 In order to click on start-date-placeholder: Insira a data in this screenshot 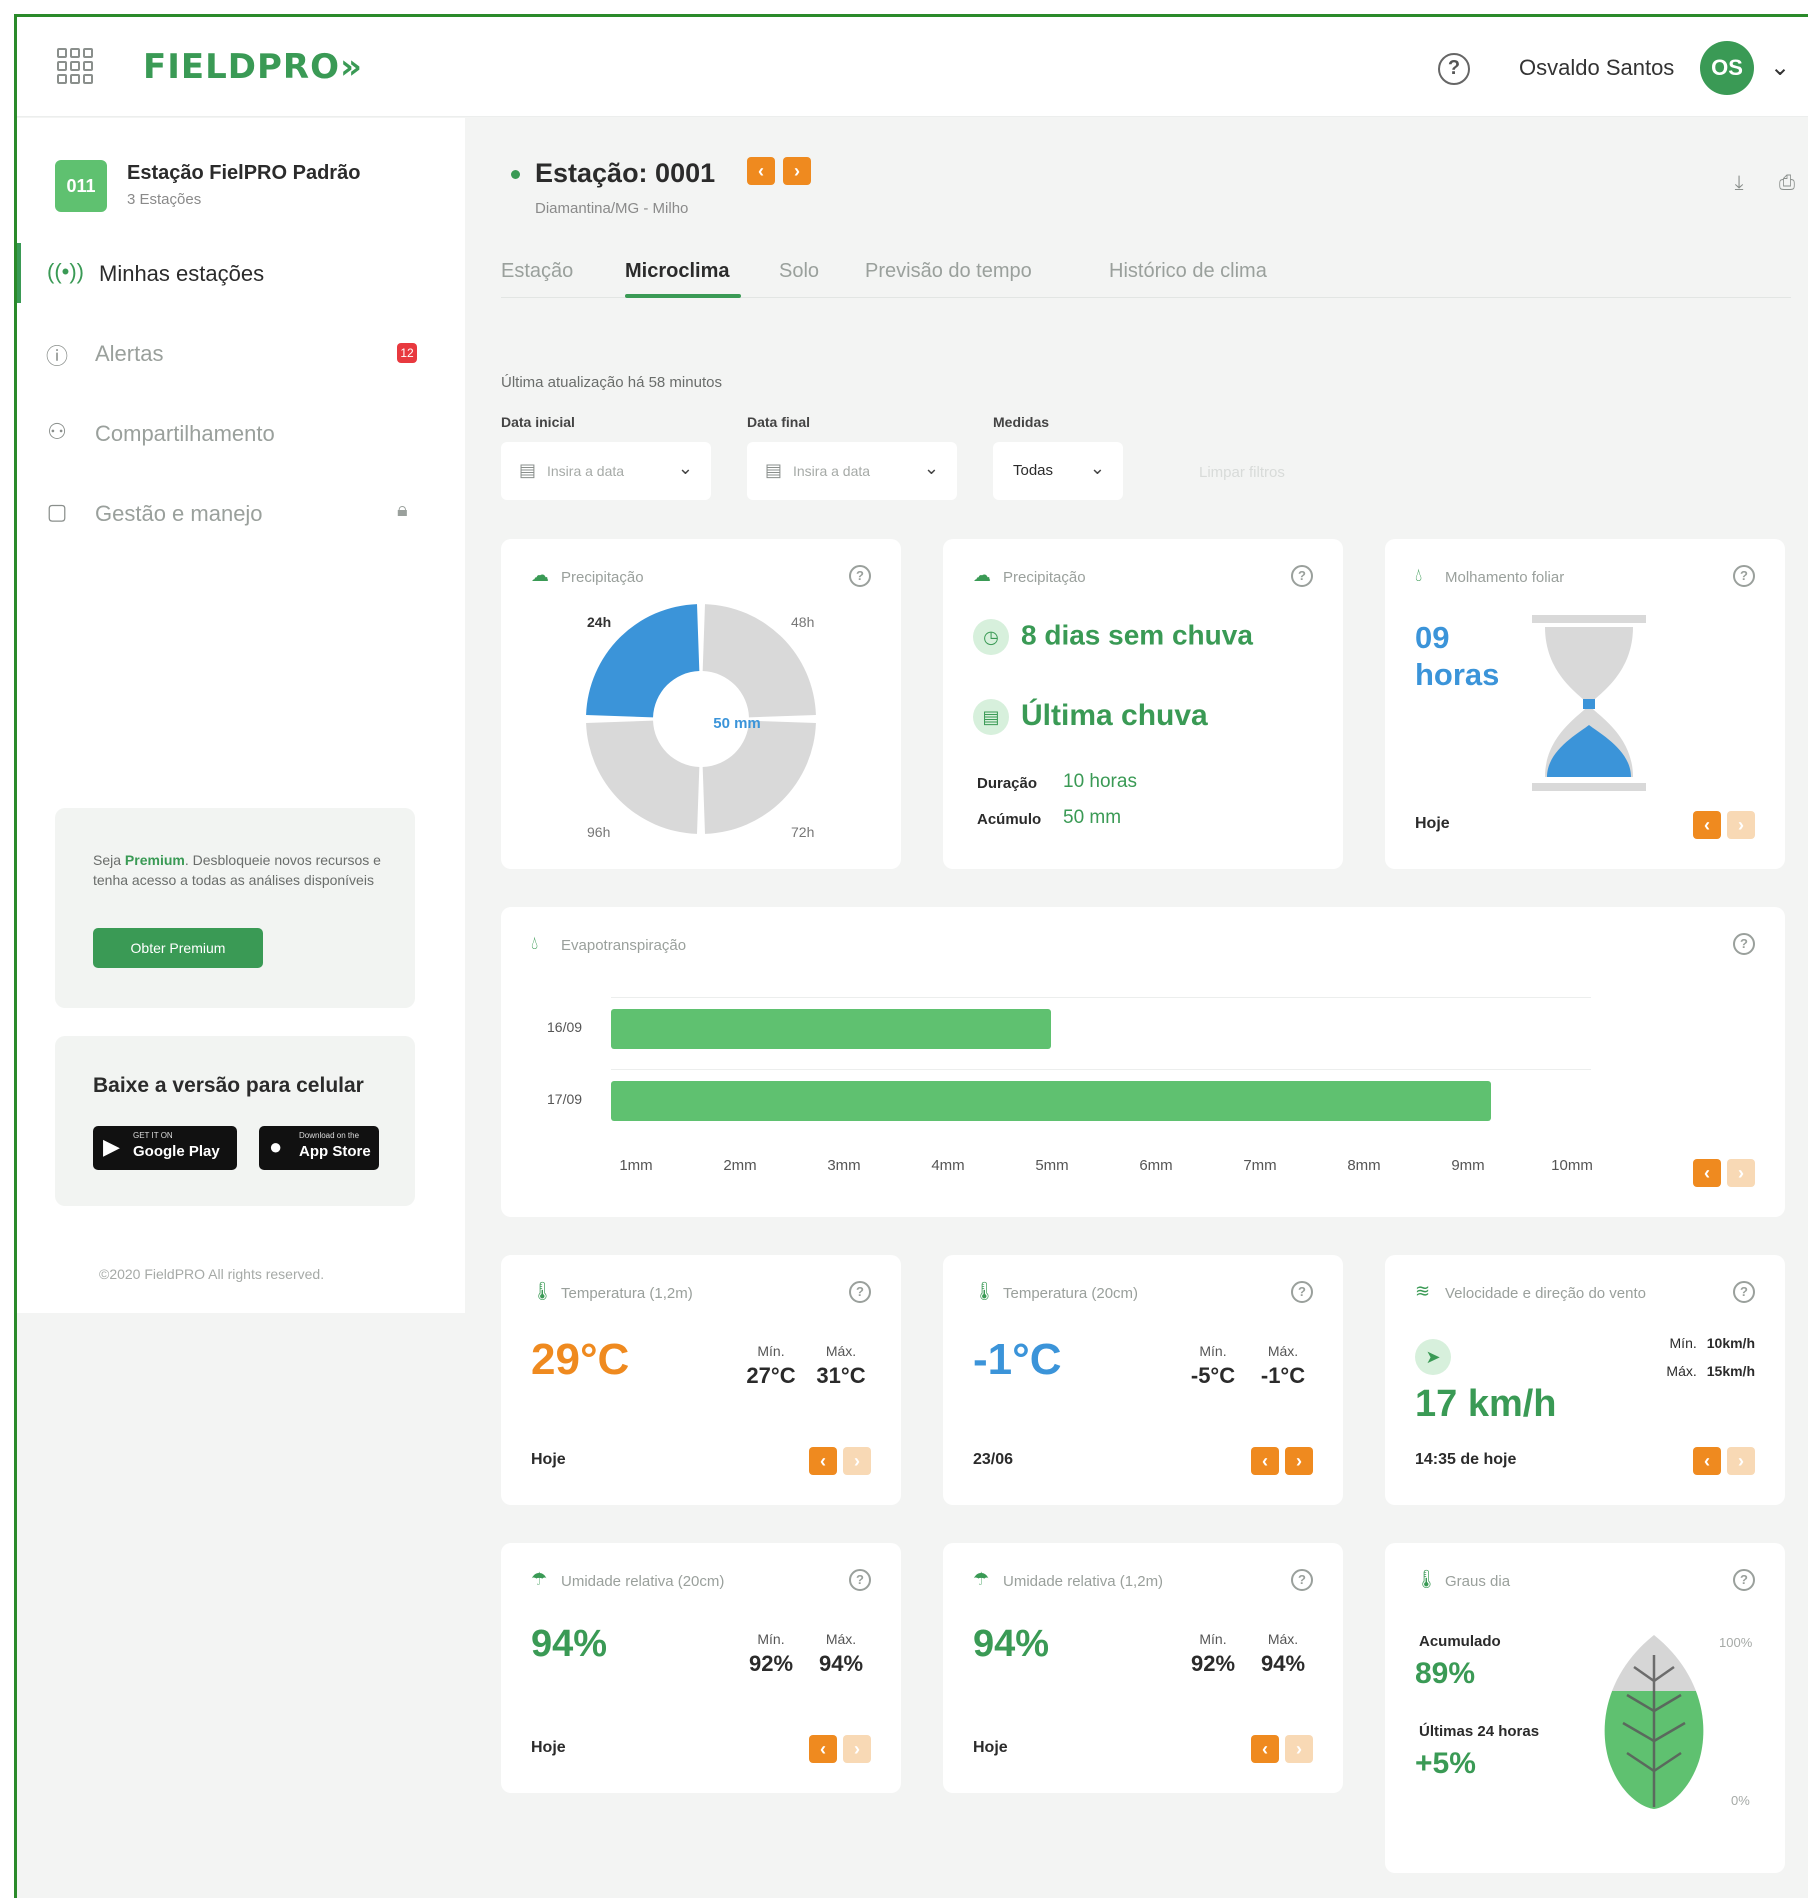, I will do `click(586, 471)`.